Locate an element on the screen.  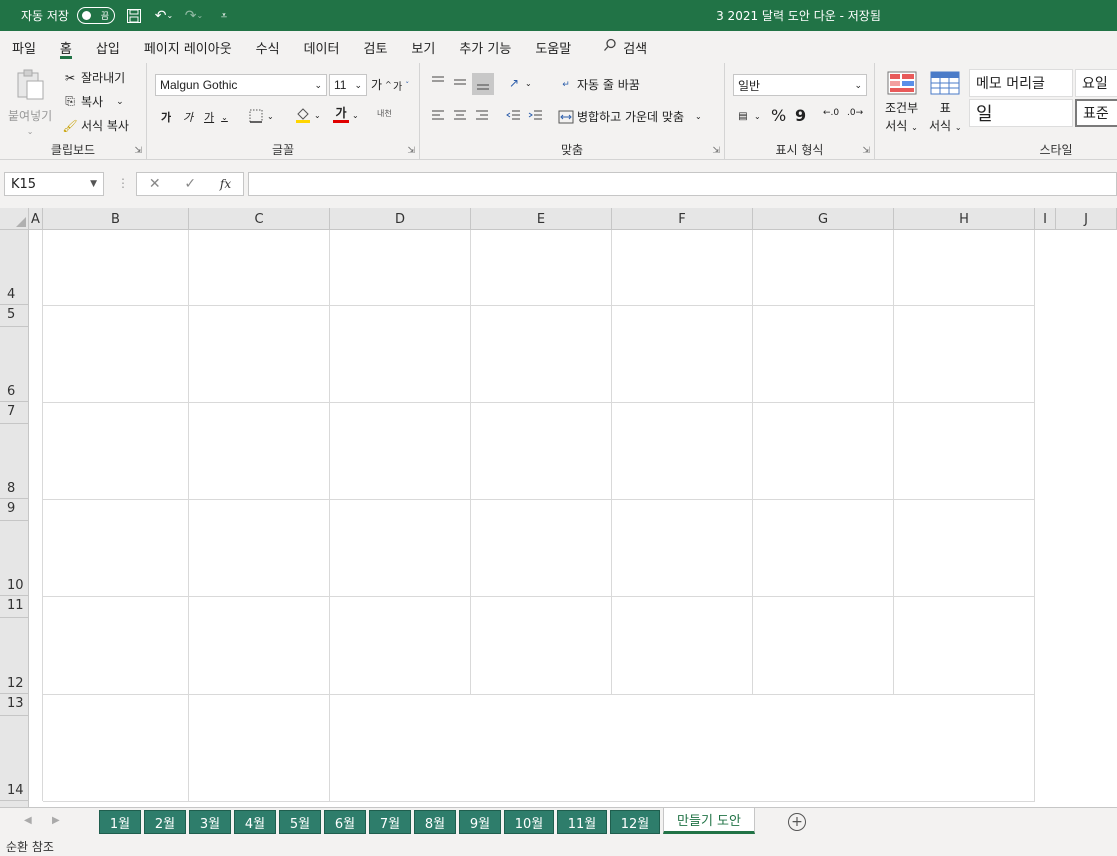
italic-button: 가 is located at coordinates (188, 117).